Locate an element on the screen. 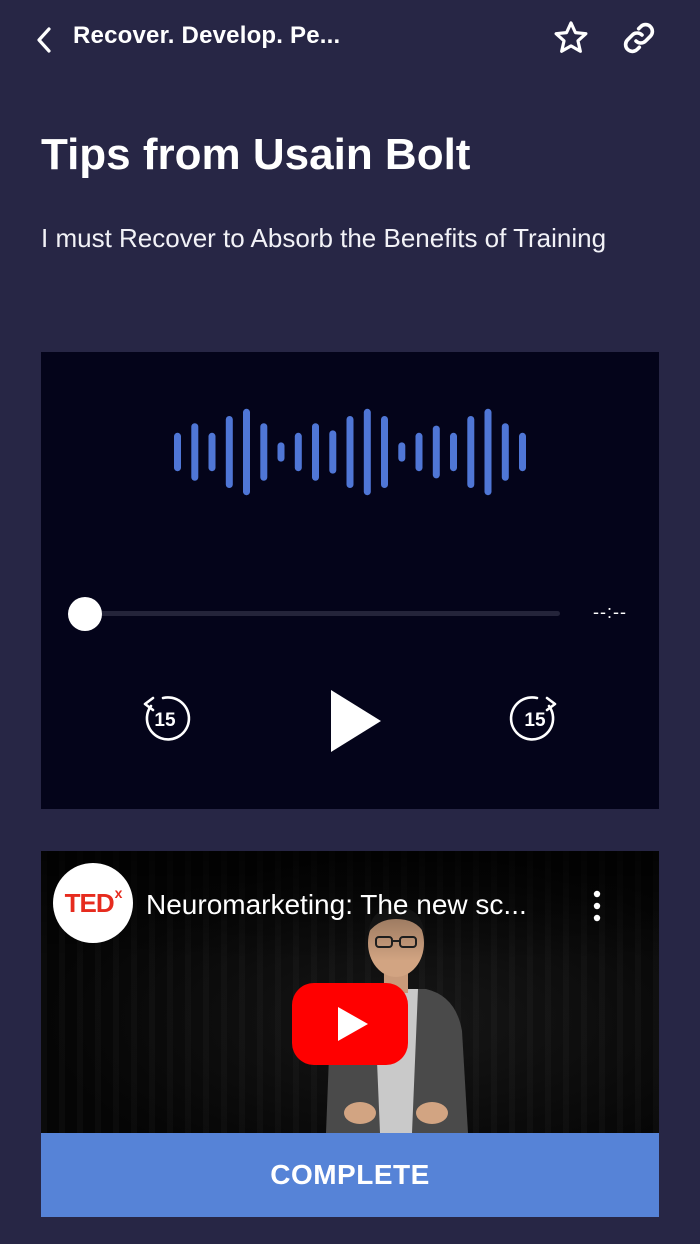 The image size is (700, 1244). forward-15-button: 15 is located at coordinates (535, 718).